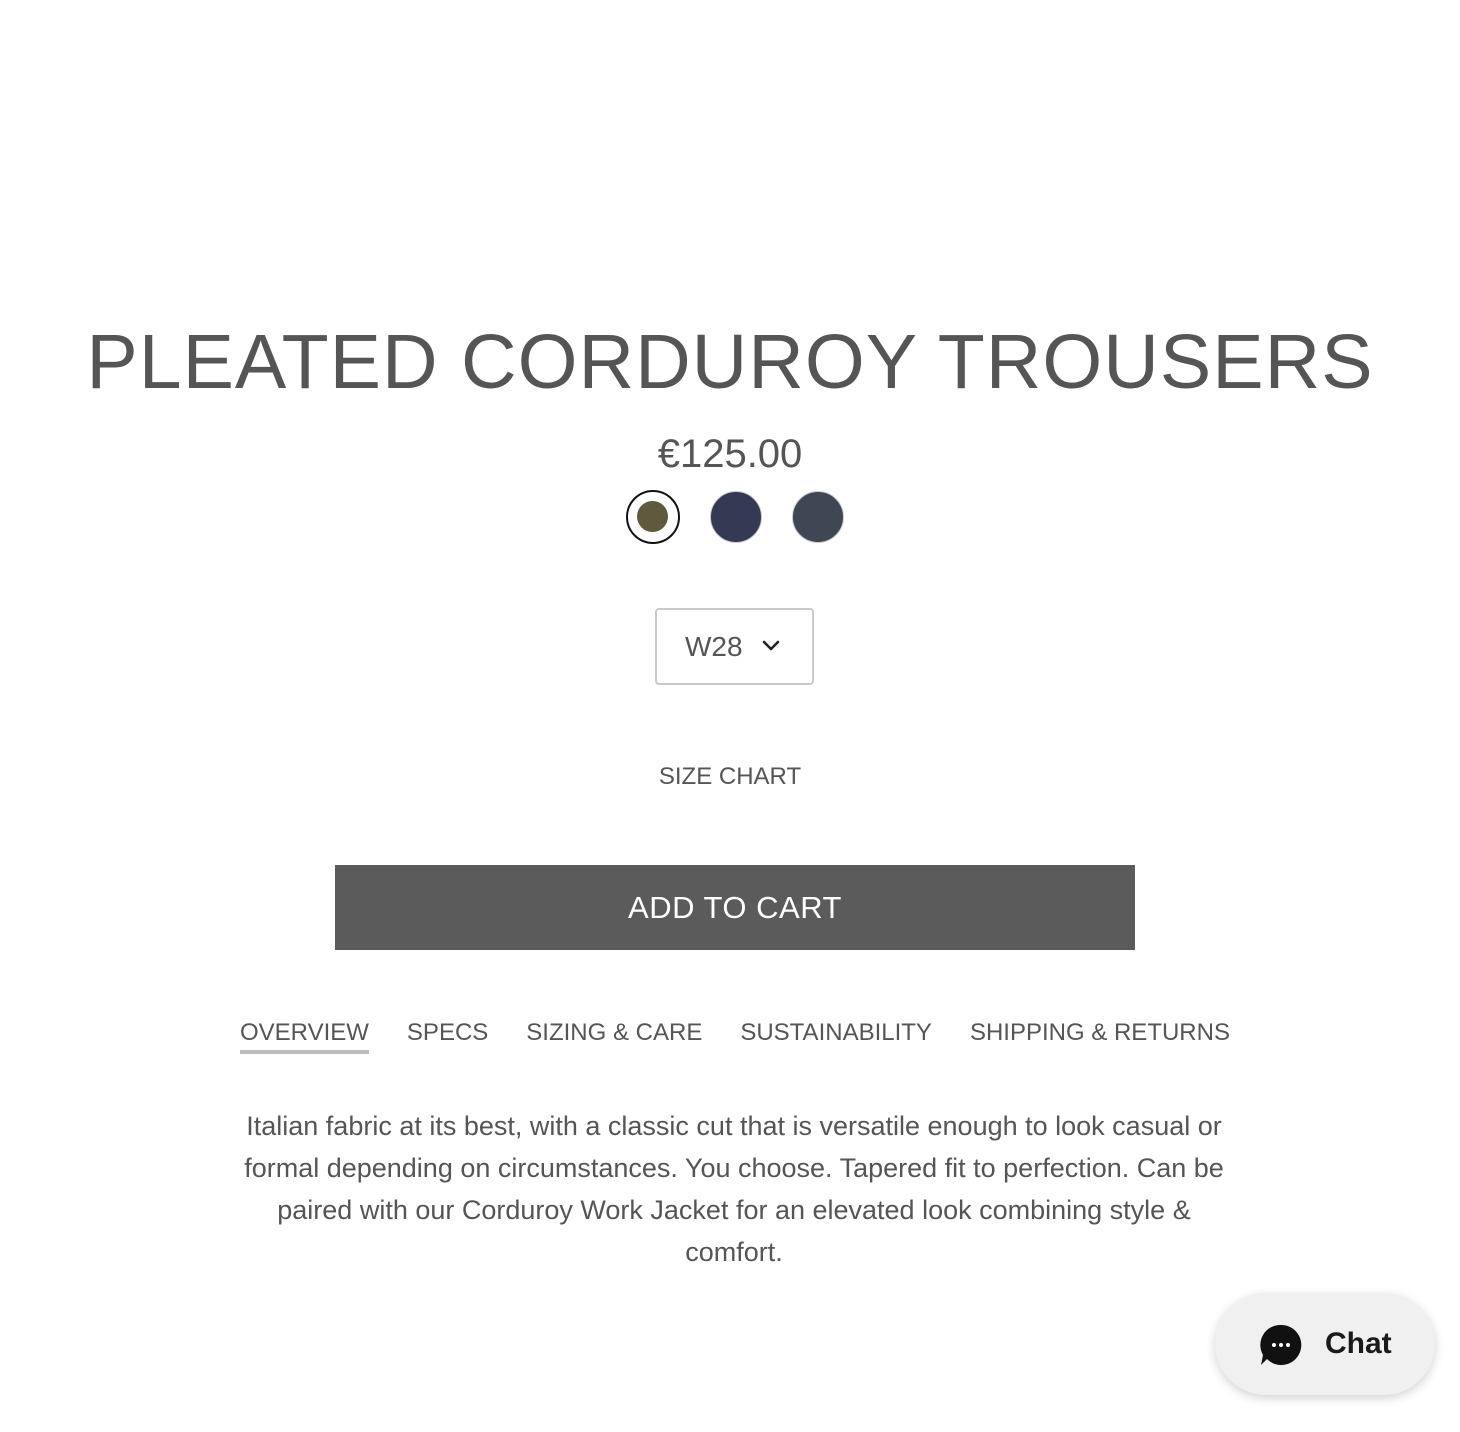  I want to click on chat-button: Chat, so click(1325, 1344).